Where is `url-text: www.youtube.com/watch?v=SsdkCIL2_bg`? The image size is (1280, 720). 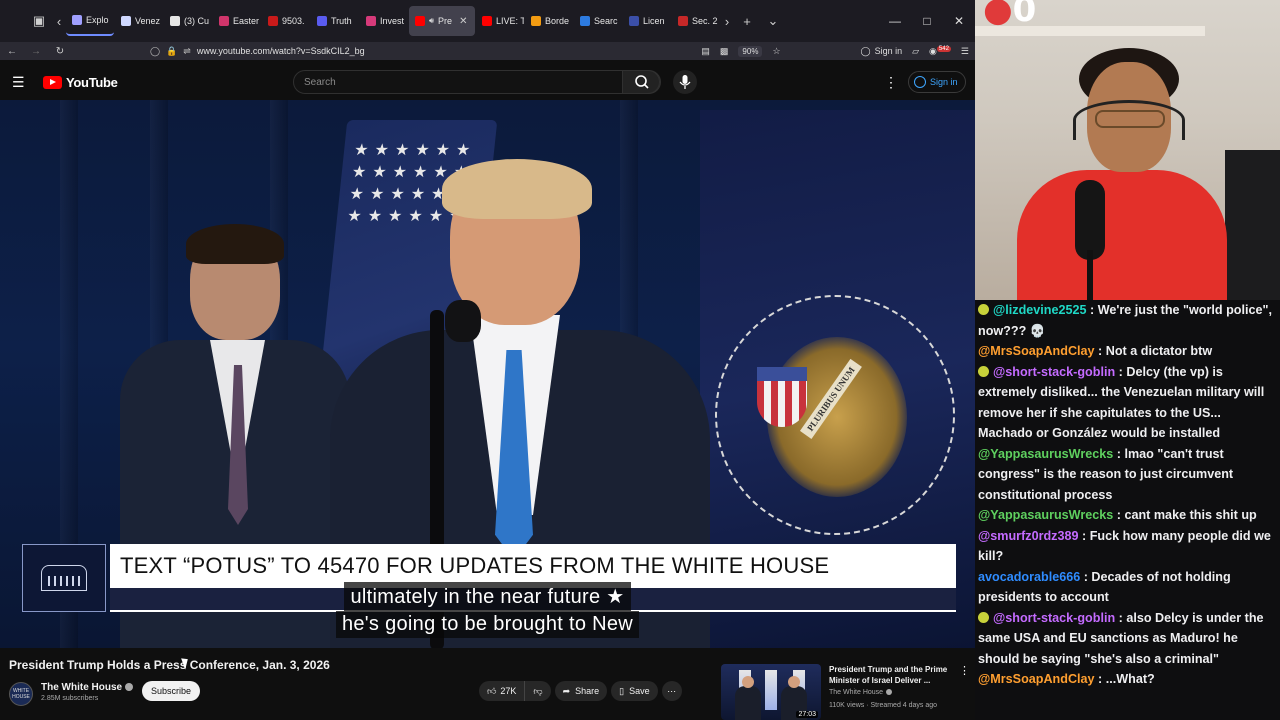
url-text: www.youtube.com/watch?v=SsdkCIL2_bg is located at coordinates (281, 51).